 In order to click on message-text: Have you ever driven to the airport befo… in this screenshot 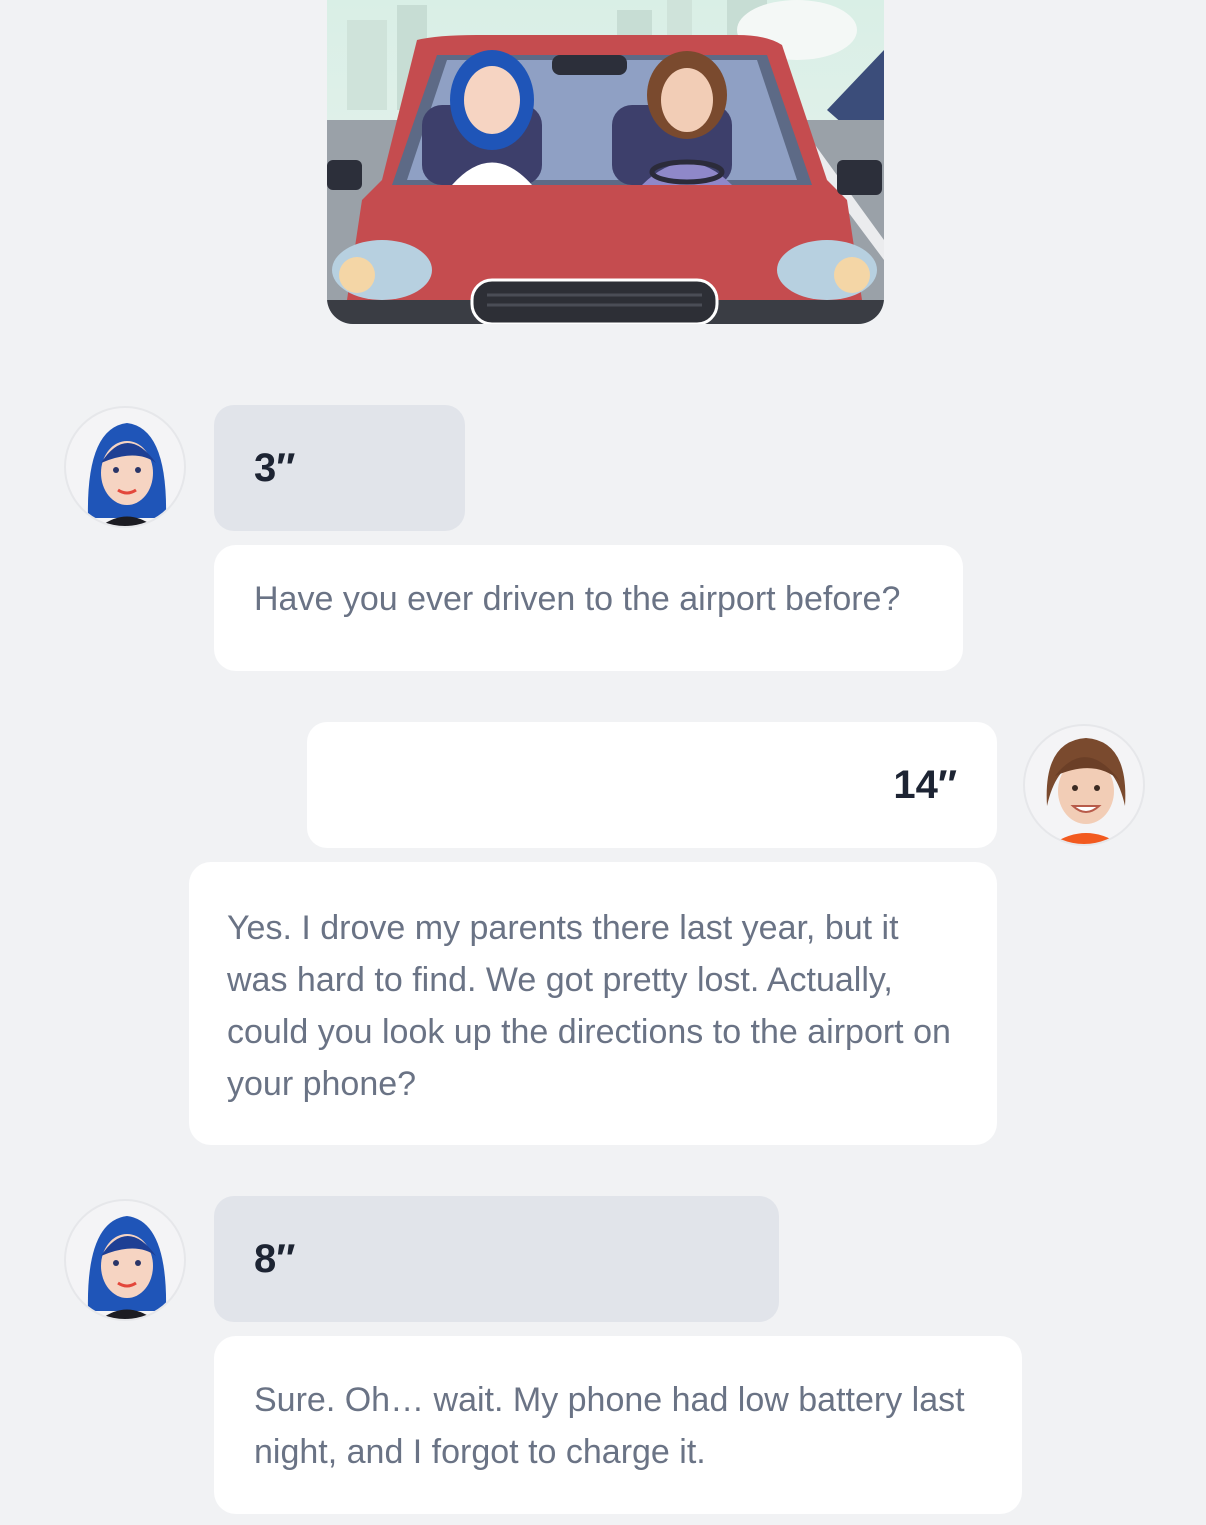, I will do `click(588, 608)`.